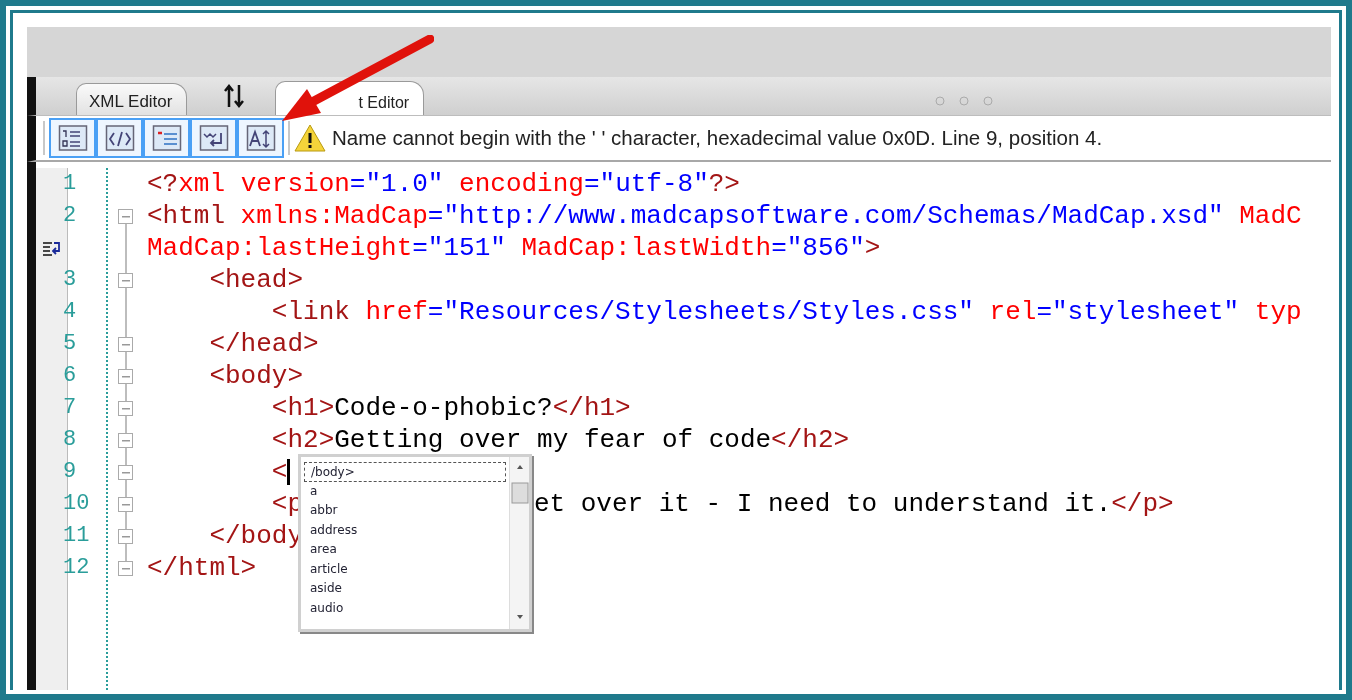 Image resolution: width=1352 pixels, height=700 pixels. Describe the element at coordinates (1270, 216) in the screenshot. I see `code-text: MadC` at that location.